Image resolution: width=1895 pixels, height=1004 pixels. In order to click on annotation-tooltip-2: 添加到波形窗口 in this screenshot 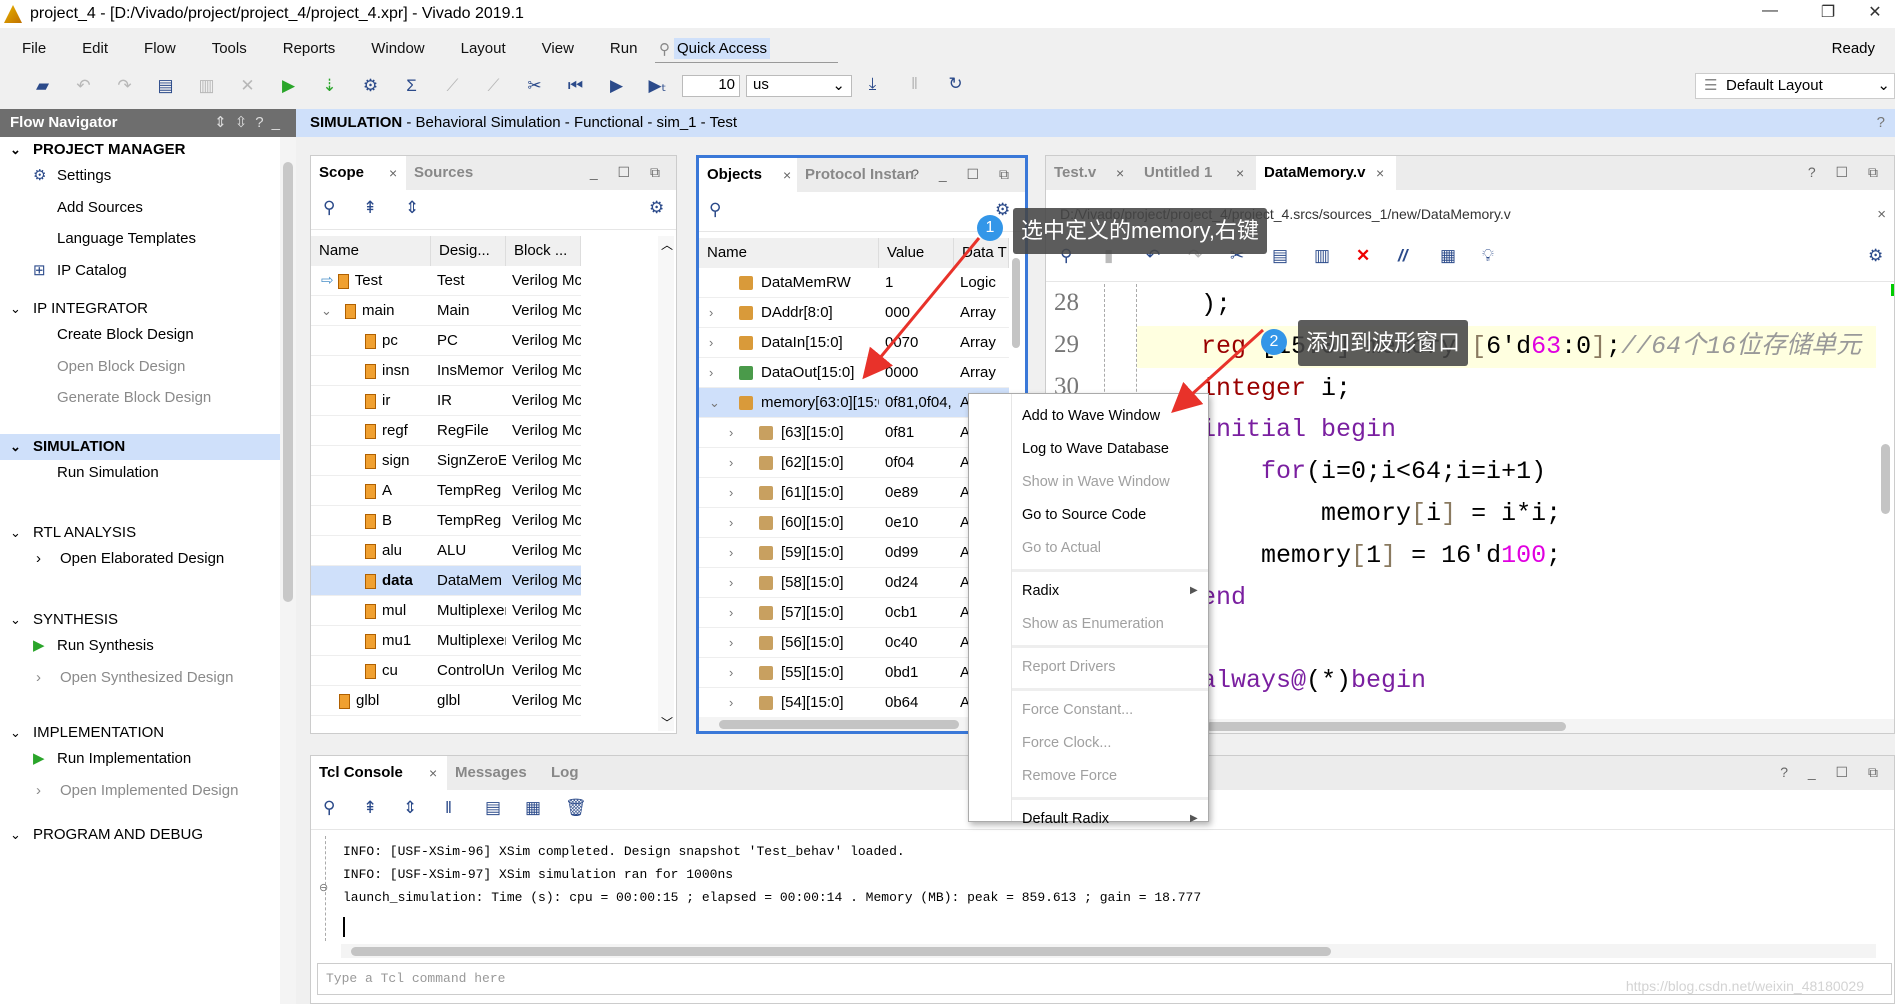, I will do `click(1383, 343)`.